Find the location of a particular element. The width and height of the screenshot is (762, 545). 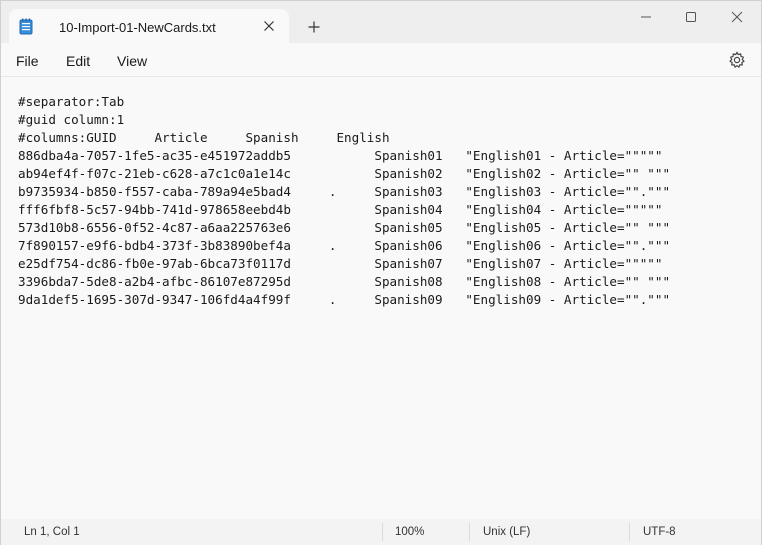

status-bar: Ln 1, Col 1 100% Unix (LF) UTF-8 is located at coordinates (381, 532).